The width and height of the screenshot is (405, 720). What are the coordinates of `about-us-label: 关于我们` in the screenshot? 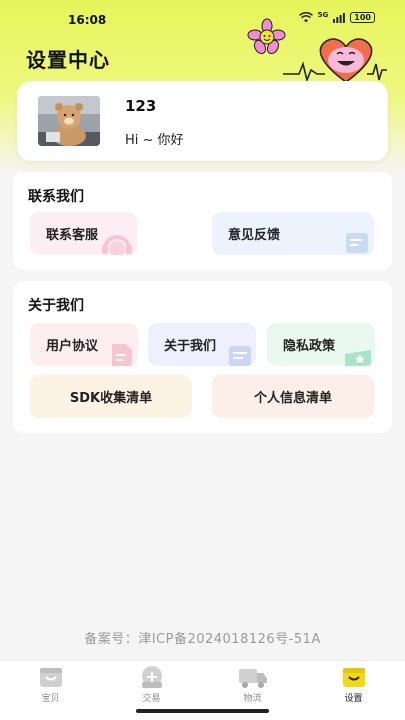 It's located at (190, 346).